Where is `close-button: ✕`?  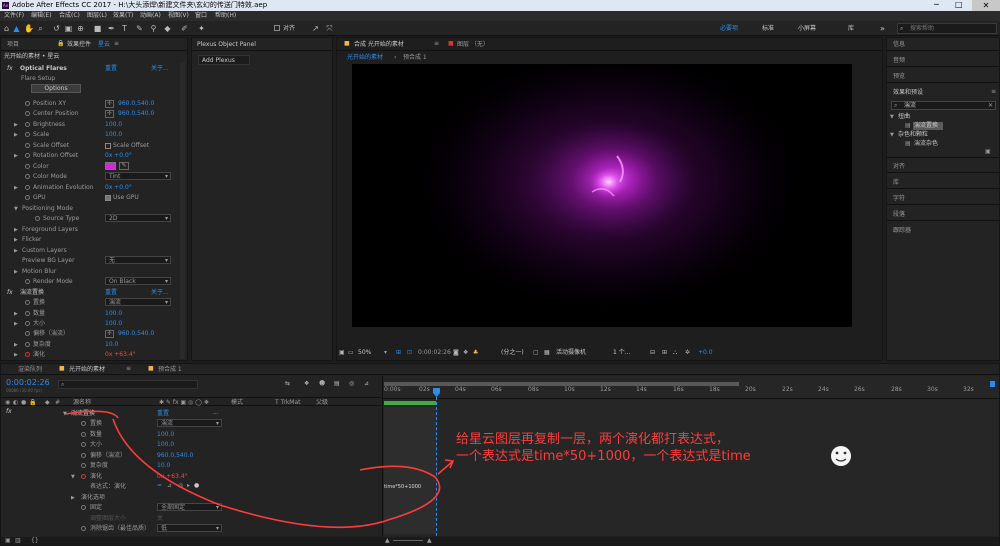 close-button: ✕ is located at coordinates (986, 5).